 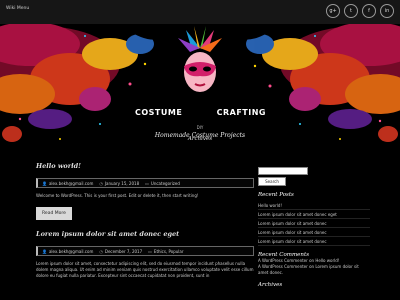 I want to click on recent-post-item: Lorem ipsum dolor sit amet donec eget, so click(x=314, y=214).